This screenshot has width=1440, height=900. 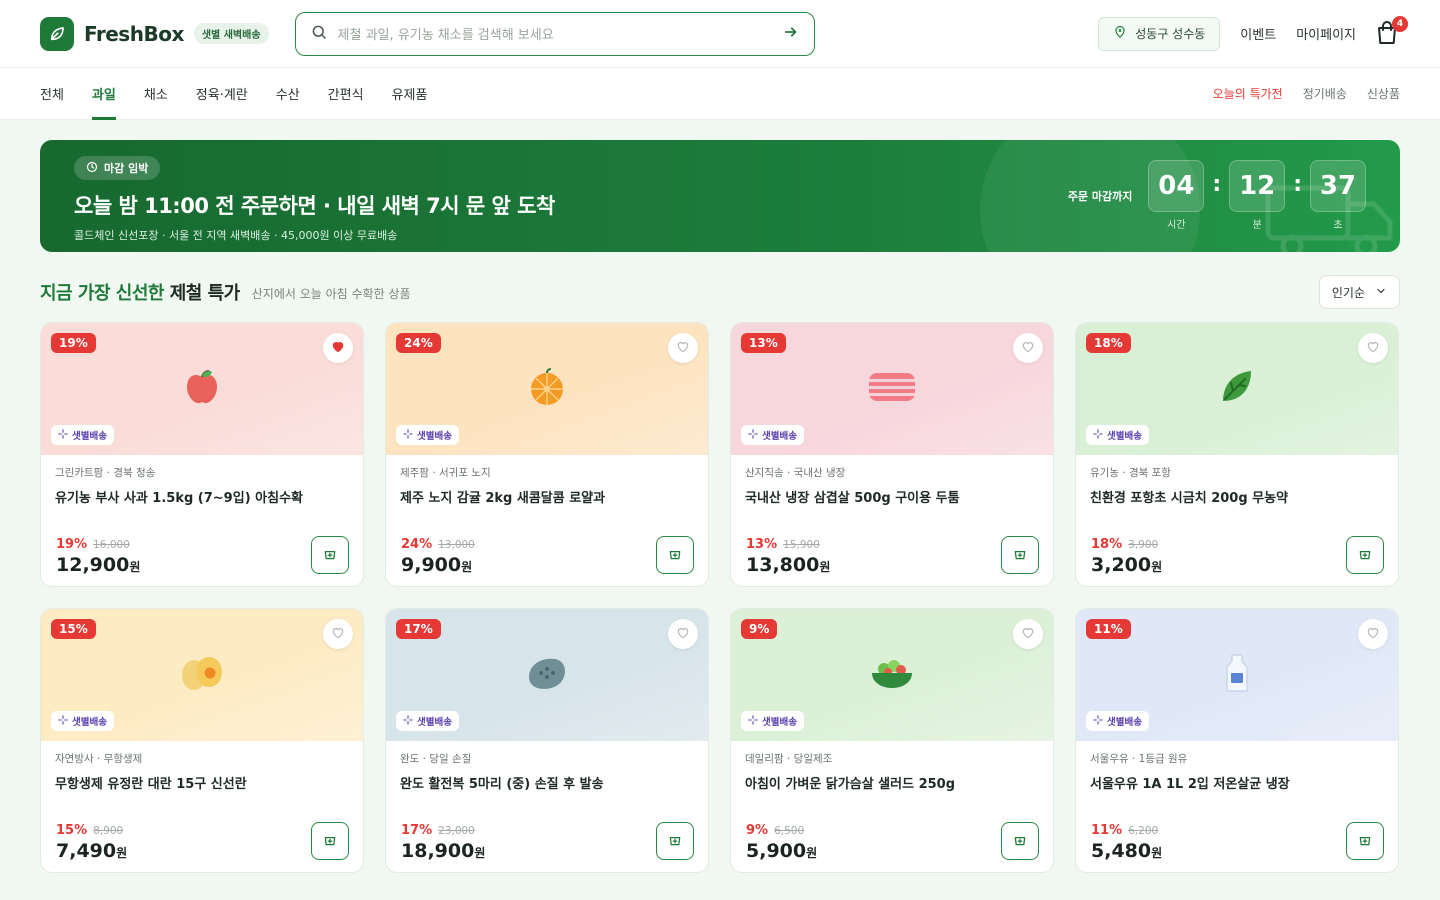 What do you see at coordinates (346, 93) in the screenshot?
I see `category-tab: 간편식` at bounding box center [346, 93].